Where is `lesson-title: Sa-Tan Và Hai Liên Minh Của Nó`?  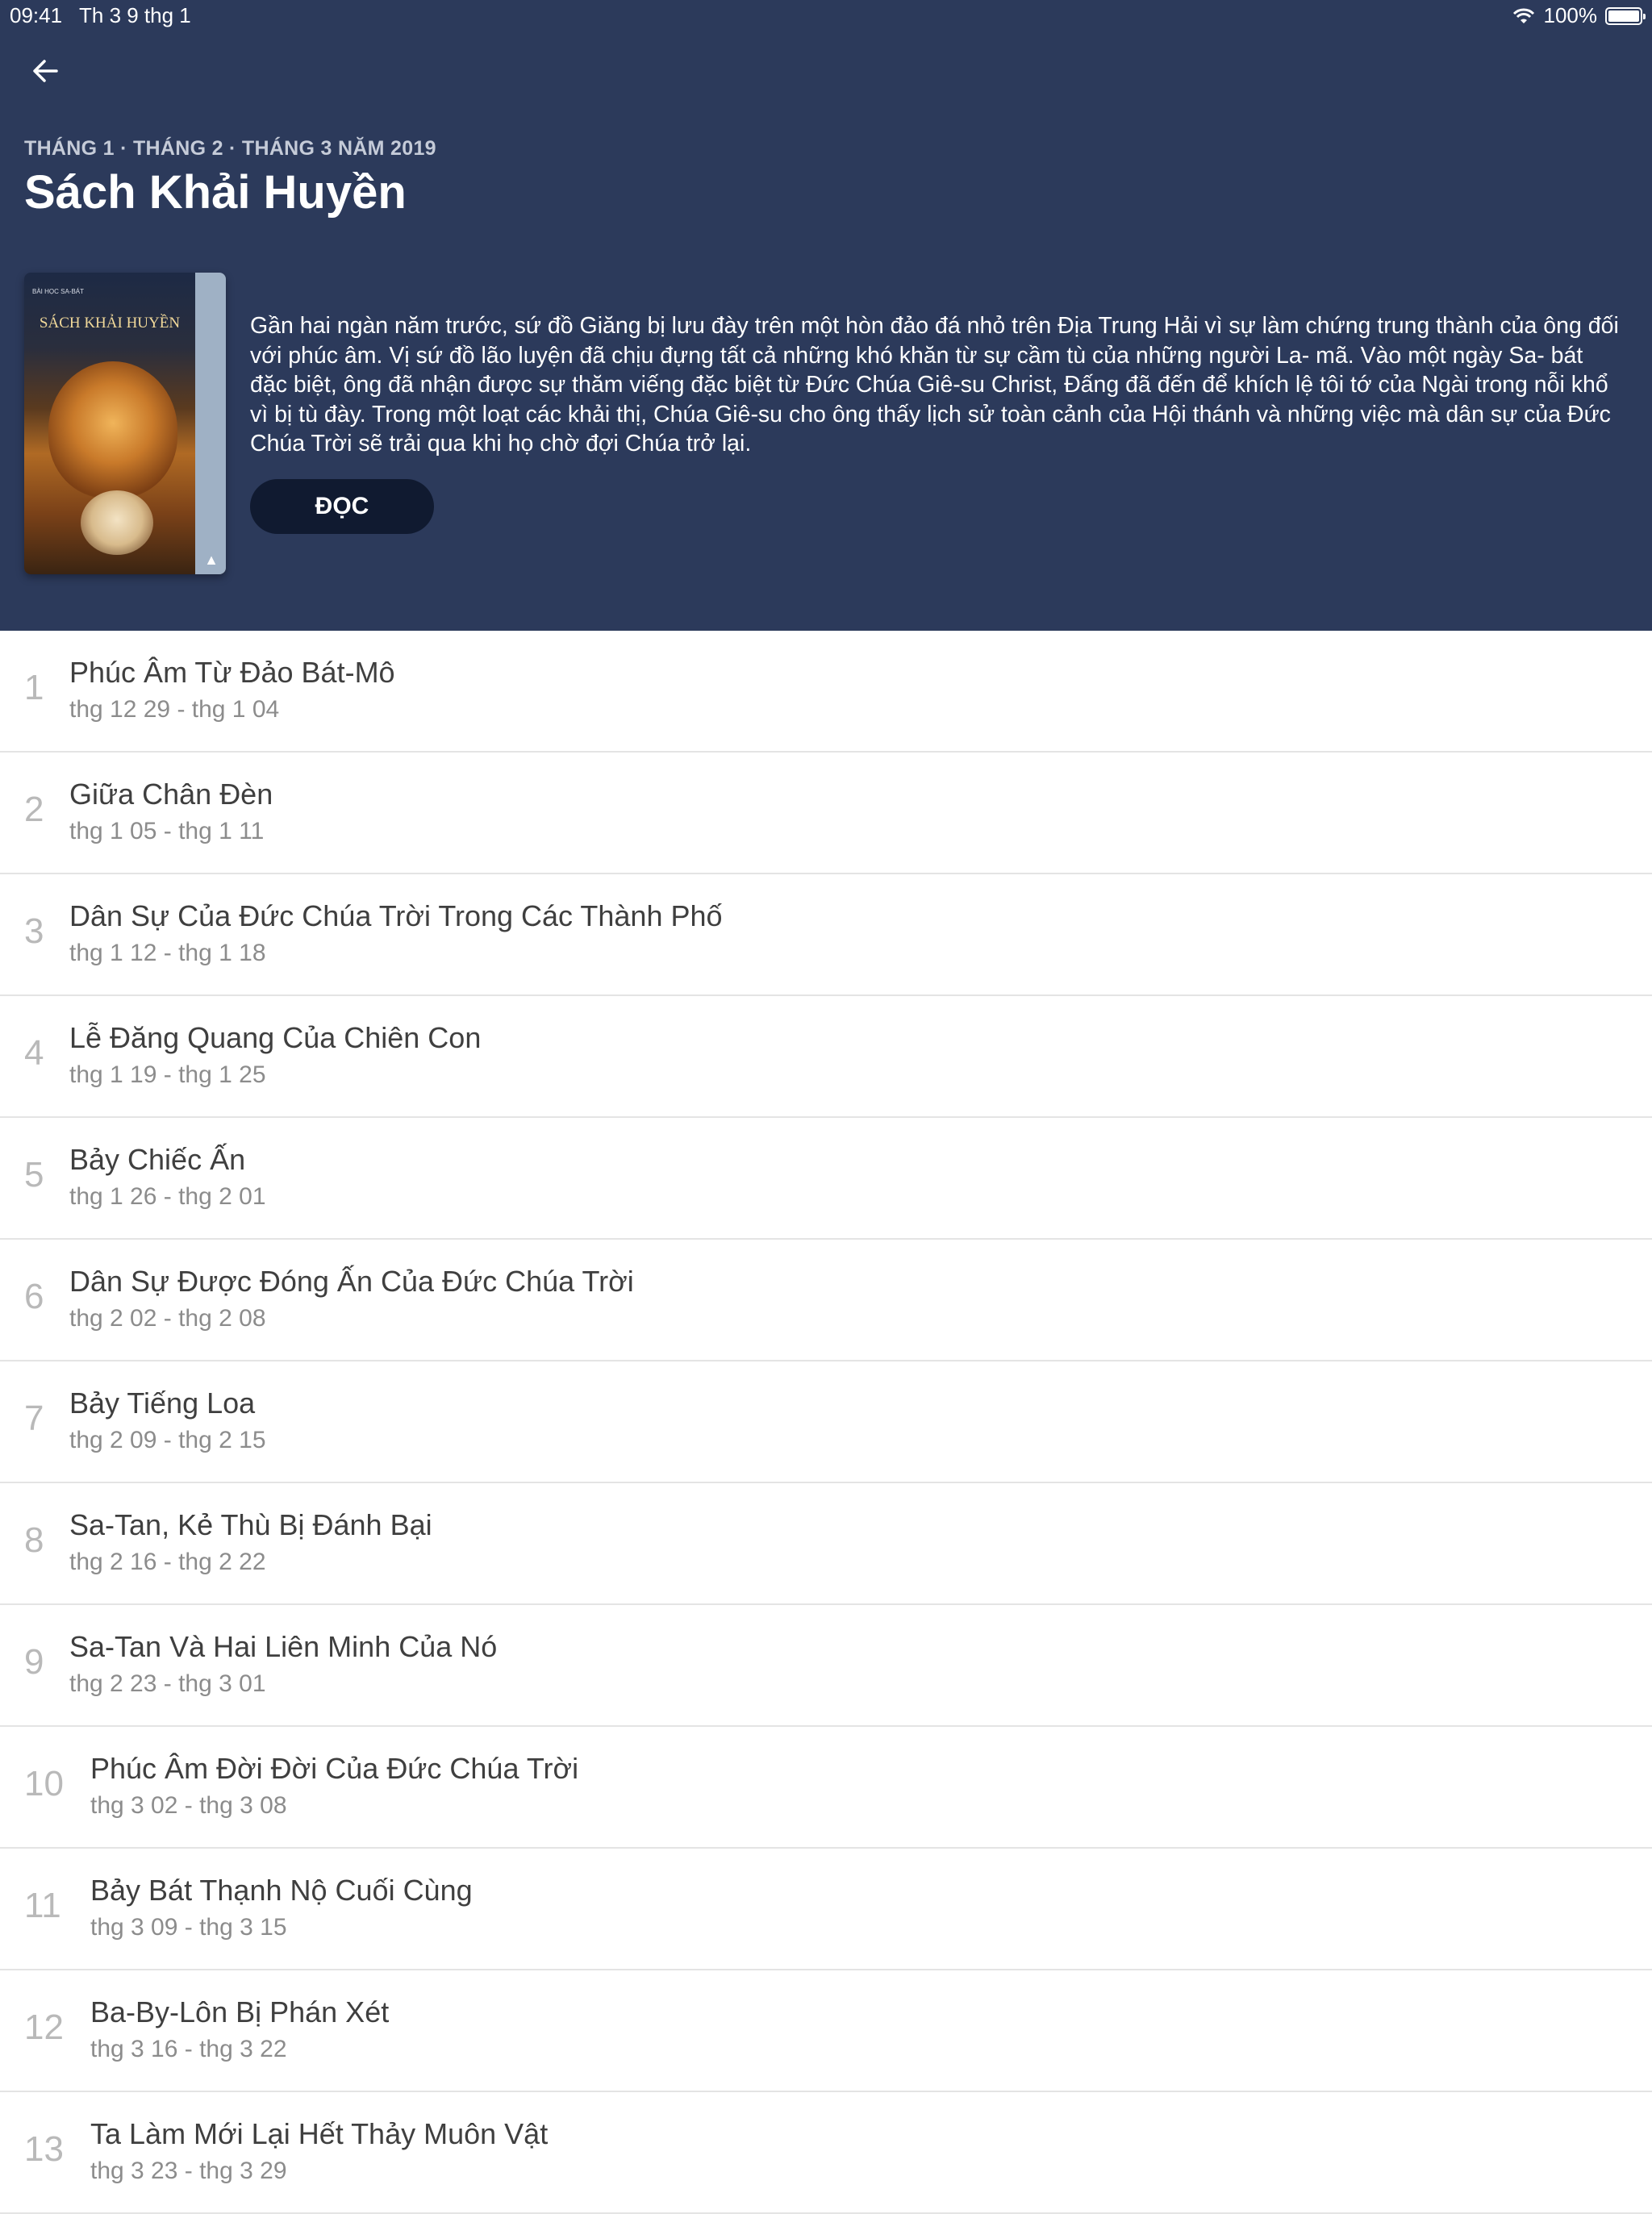 lesson-title: Sa-Tan Và Hai Liên Minh Của Nó is located at coordinates (283, 1646).